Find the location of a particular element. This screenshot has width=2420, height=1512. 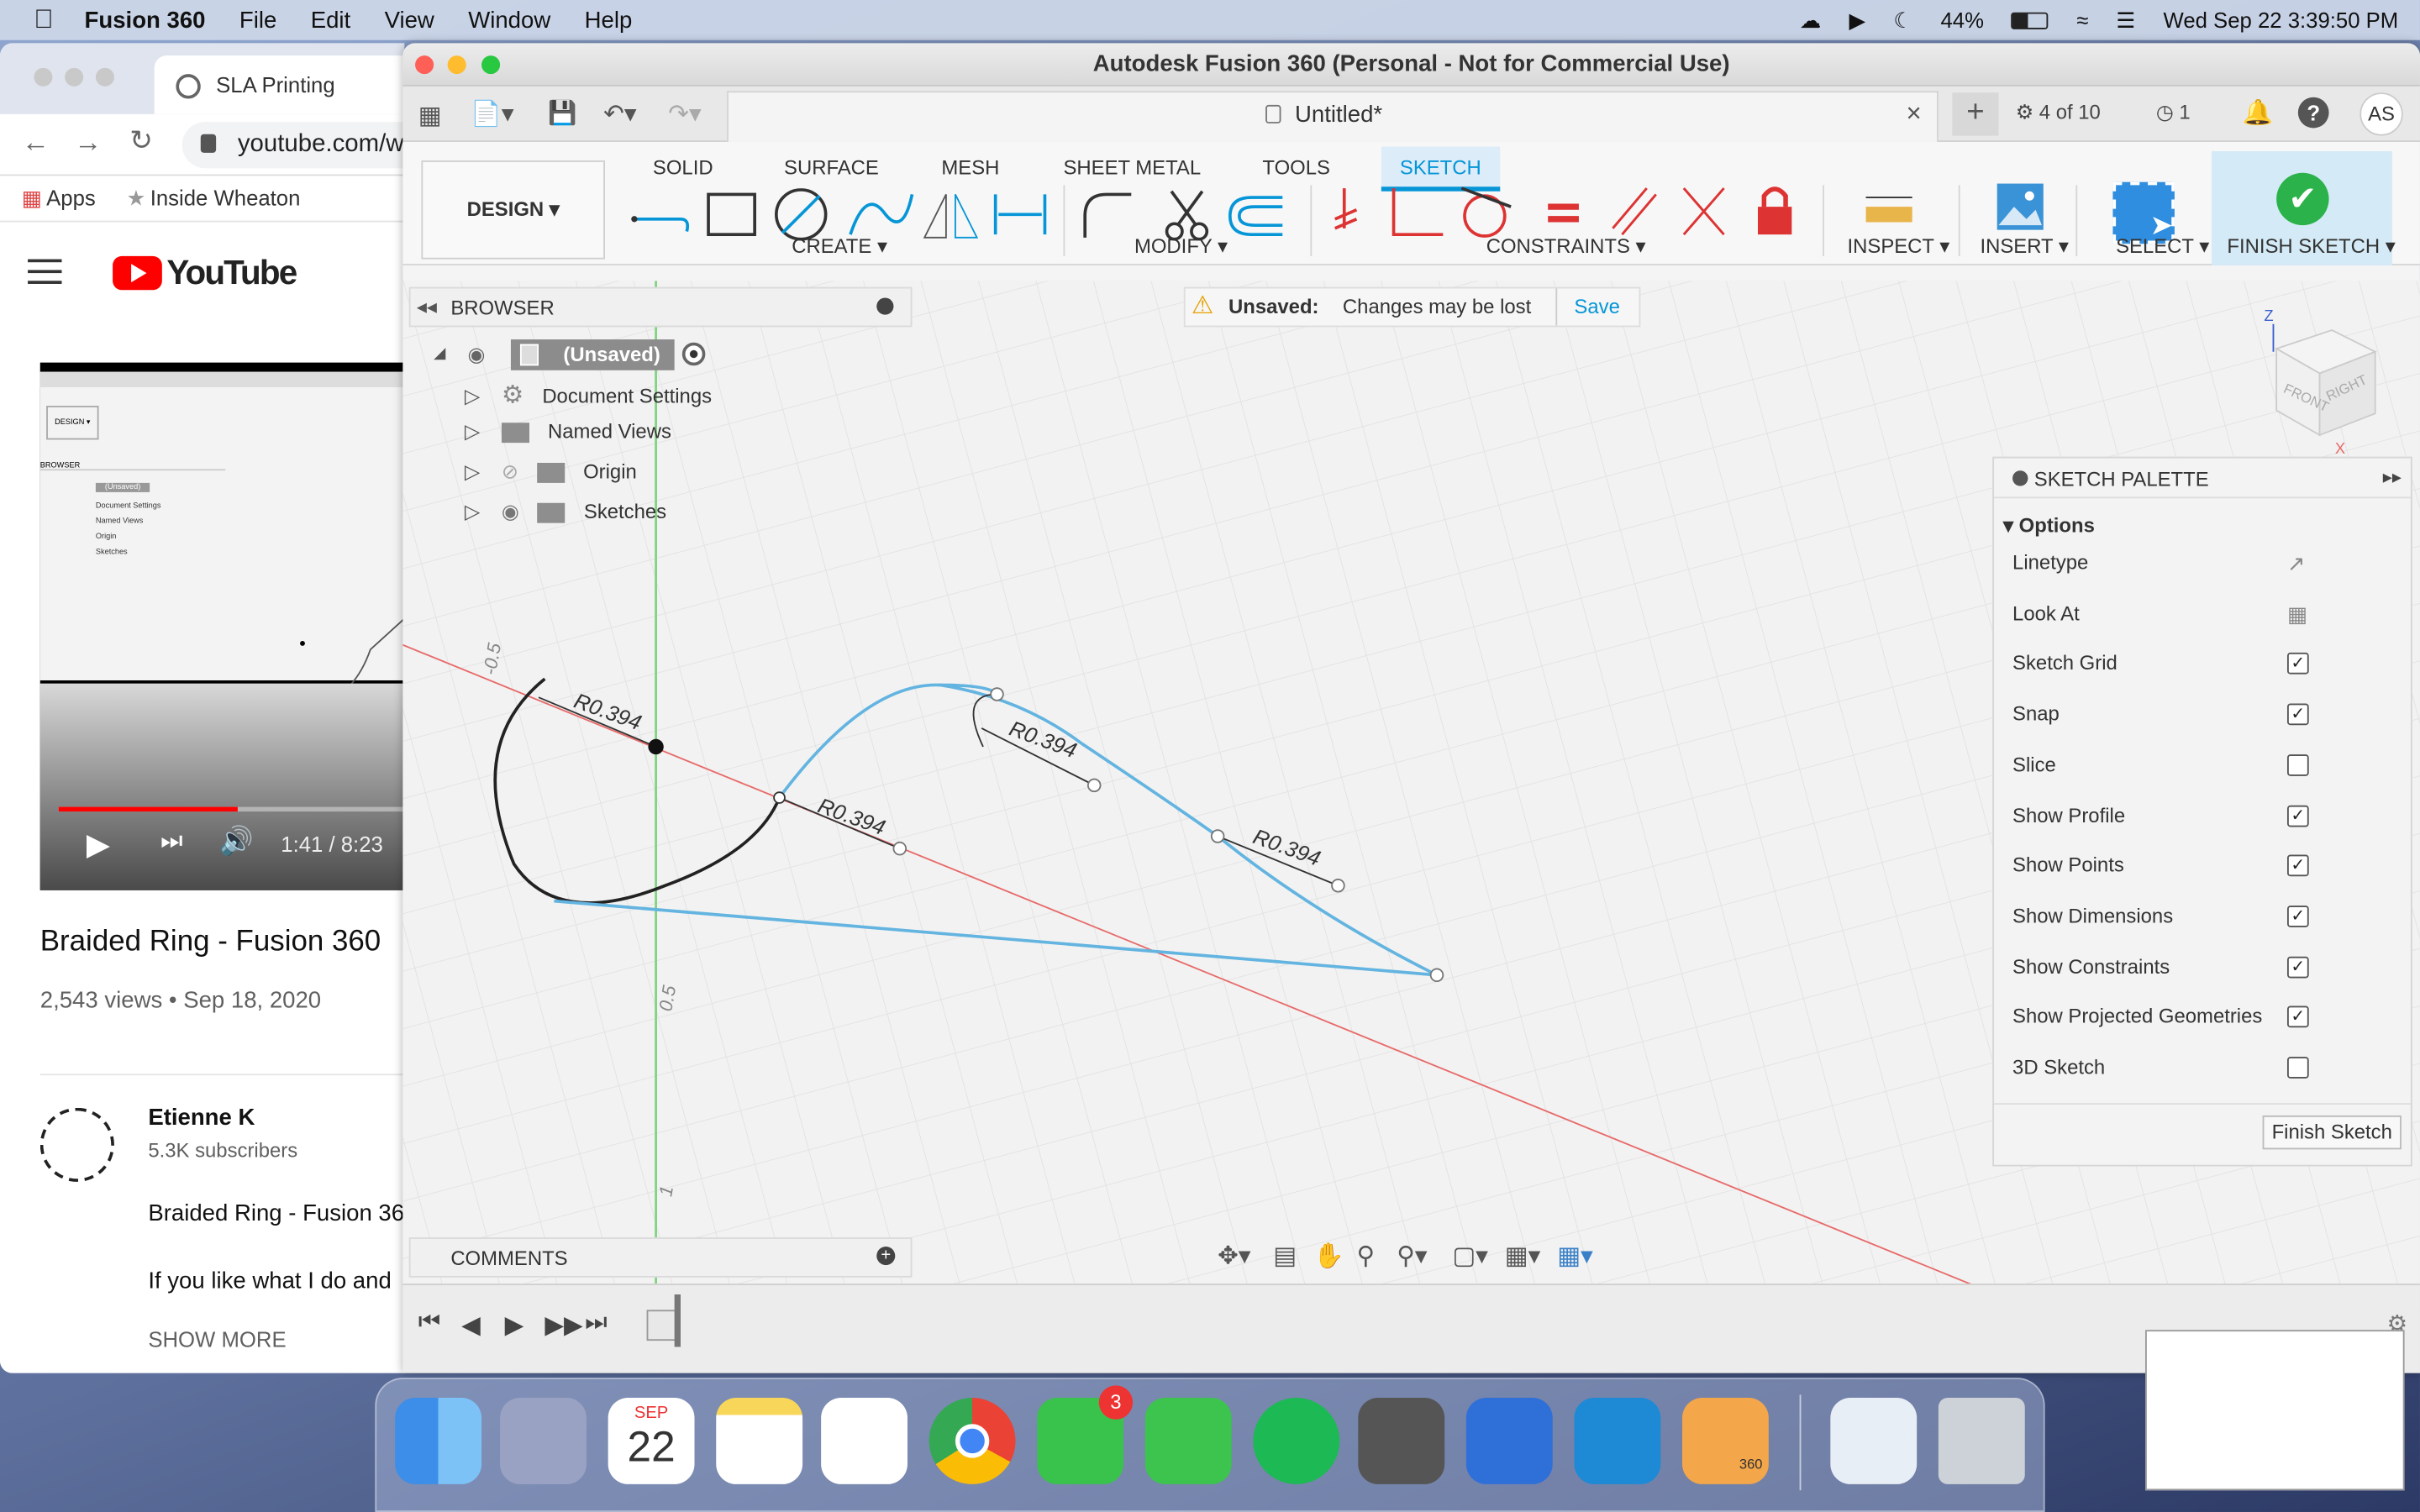

horizontal-vertical-constraint-icon is located at coordinates (1418, 212).